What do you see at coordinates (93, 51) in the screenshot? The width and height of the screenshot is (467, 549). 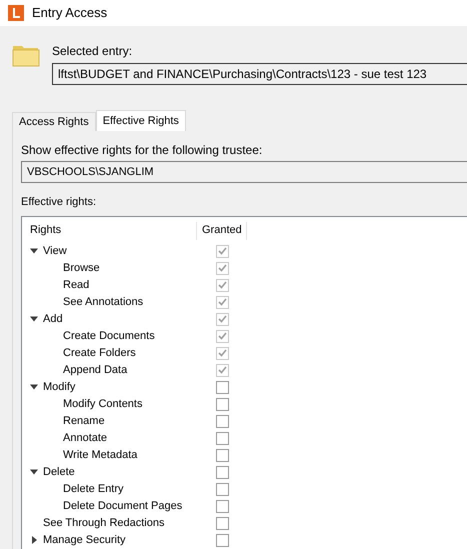 I see `selected-entry-label: Selected entry:` at bounding box center [93, 51].